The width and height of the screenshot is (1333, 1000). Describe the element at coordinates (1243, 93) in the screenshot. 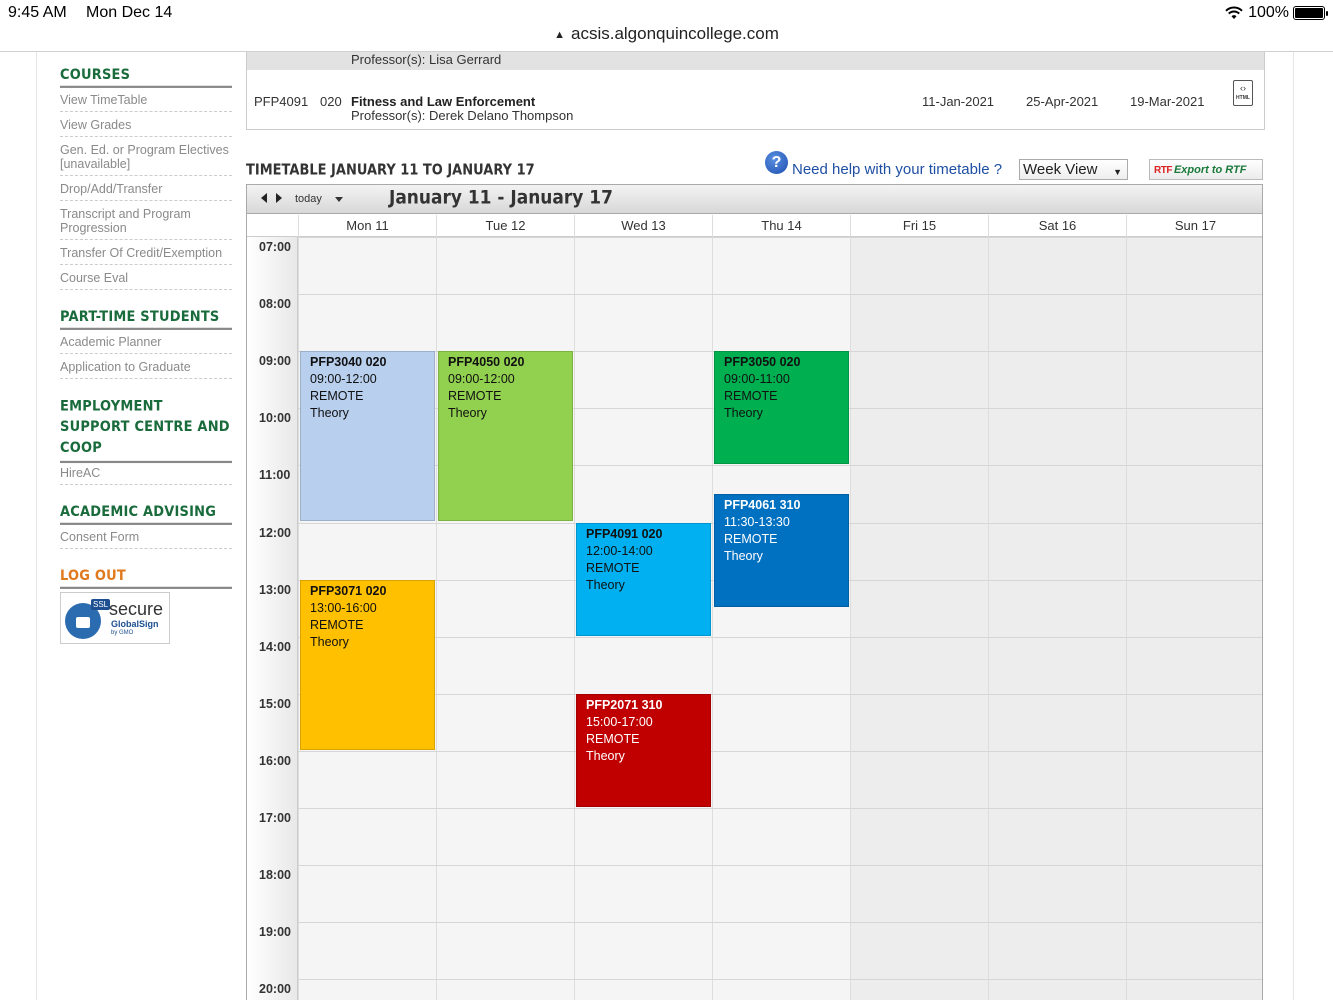

I see `html-document-icon: ‹› HTML` at that location.